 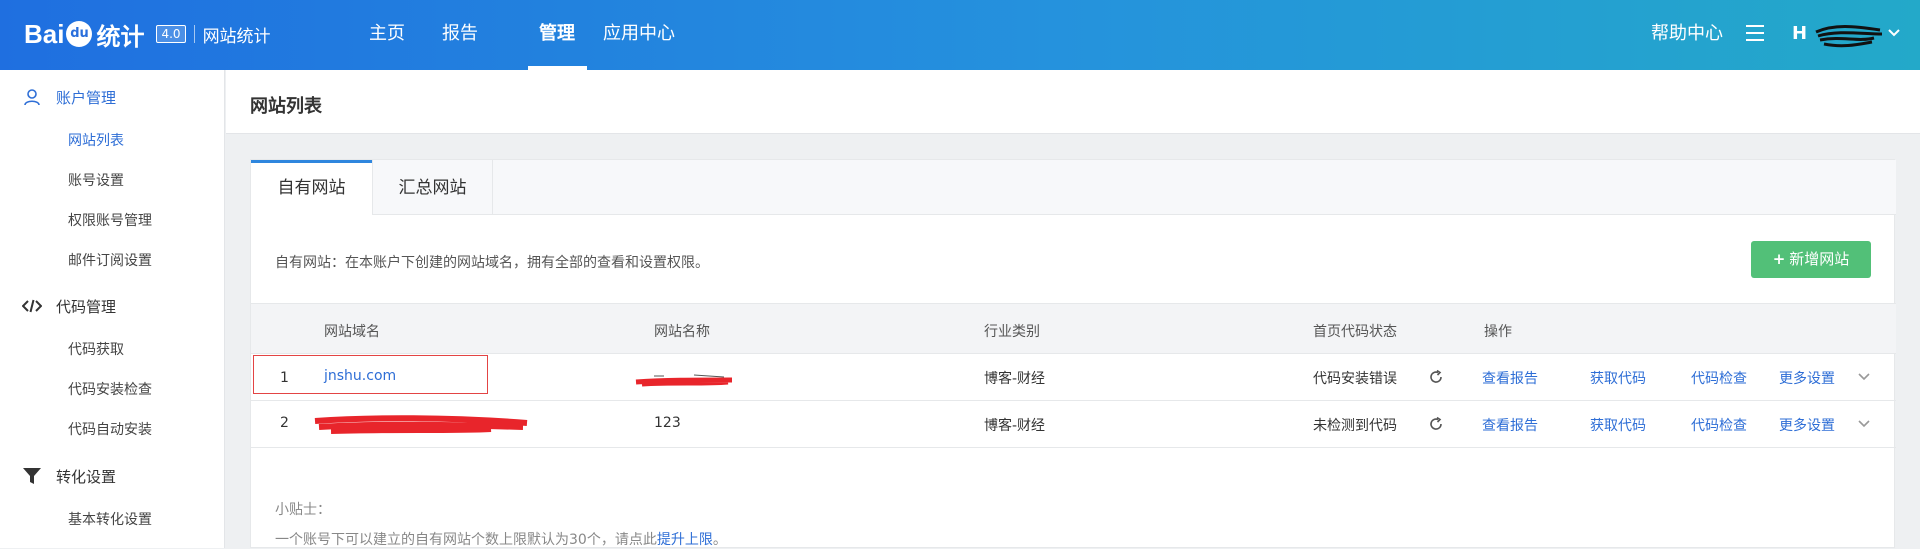 What do you see at coordinates (86, 476) in the screenshot?
I see `sidebar-group-label: 转化设置` at bounding box center [86, 476].